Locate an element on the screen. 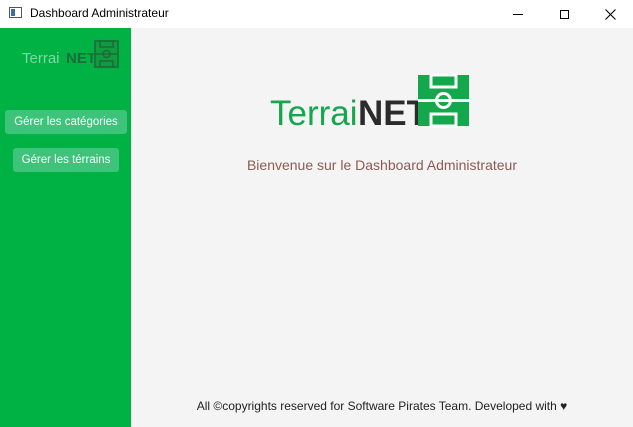  sidebar-item-terrains: Gérer les térrains is located at coordinates (66, 160).